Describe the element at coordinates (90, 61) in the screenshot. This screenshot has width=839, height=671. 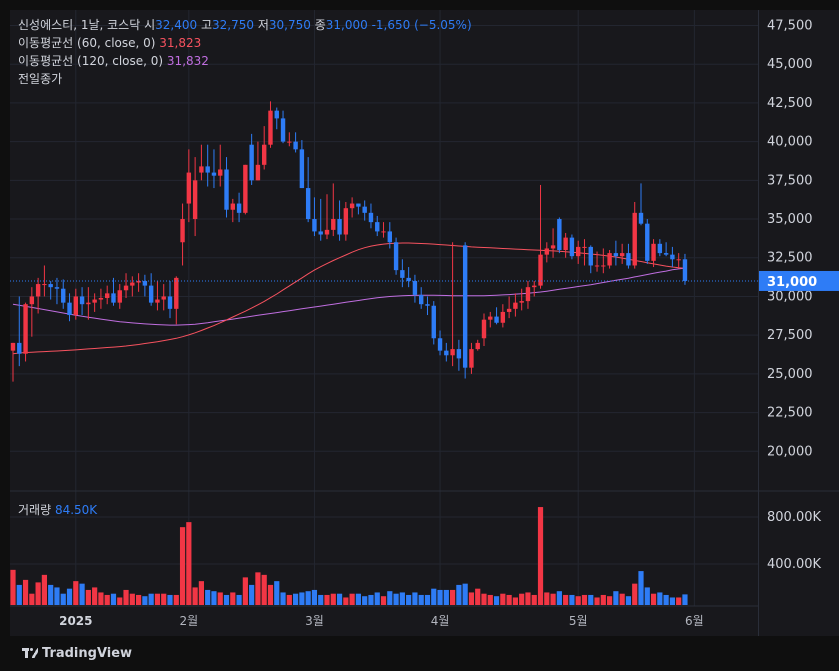
I see `legend-ma120-label: 이동평균선 (120, close, 0)` at that location.